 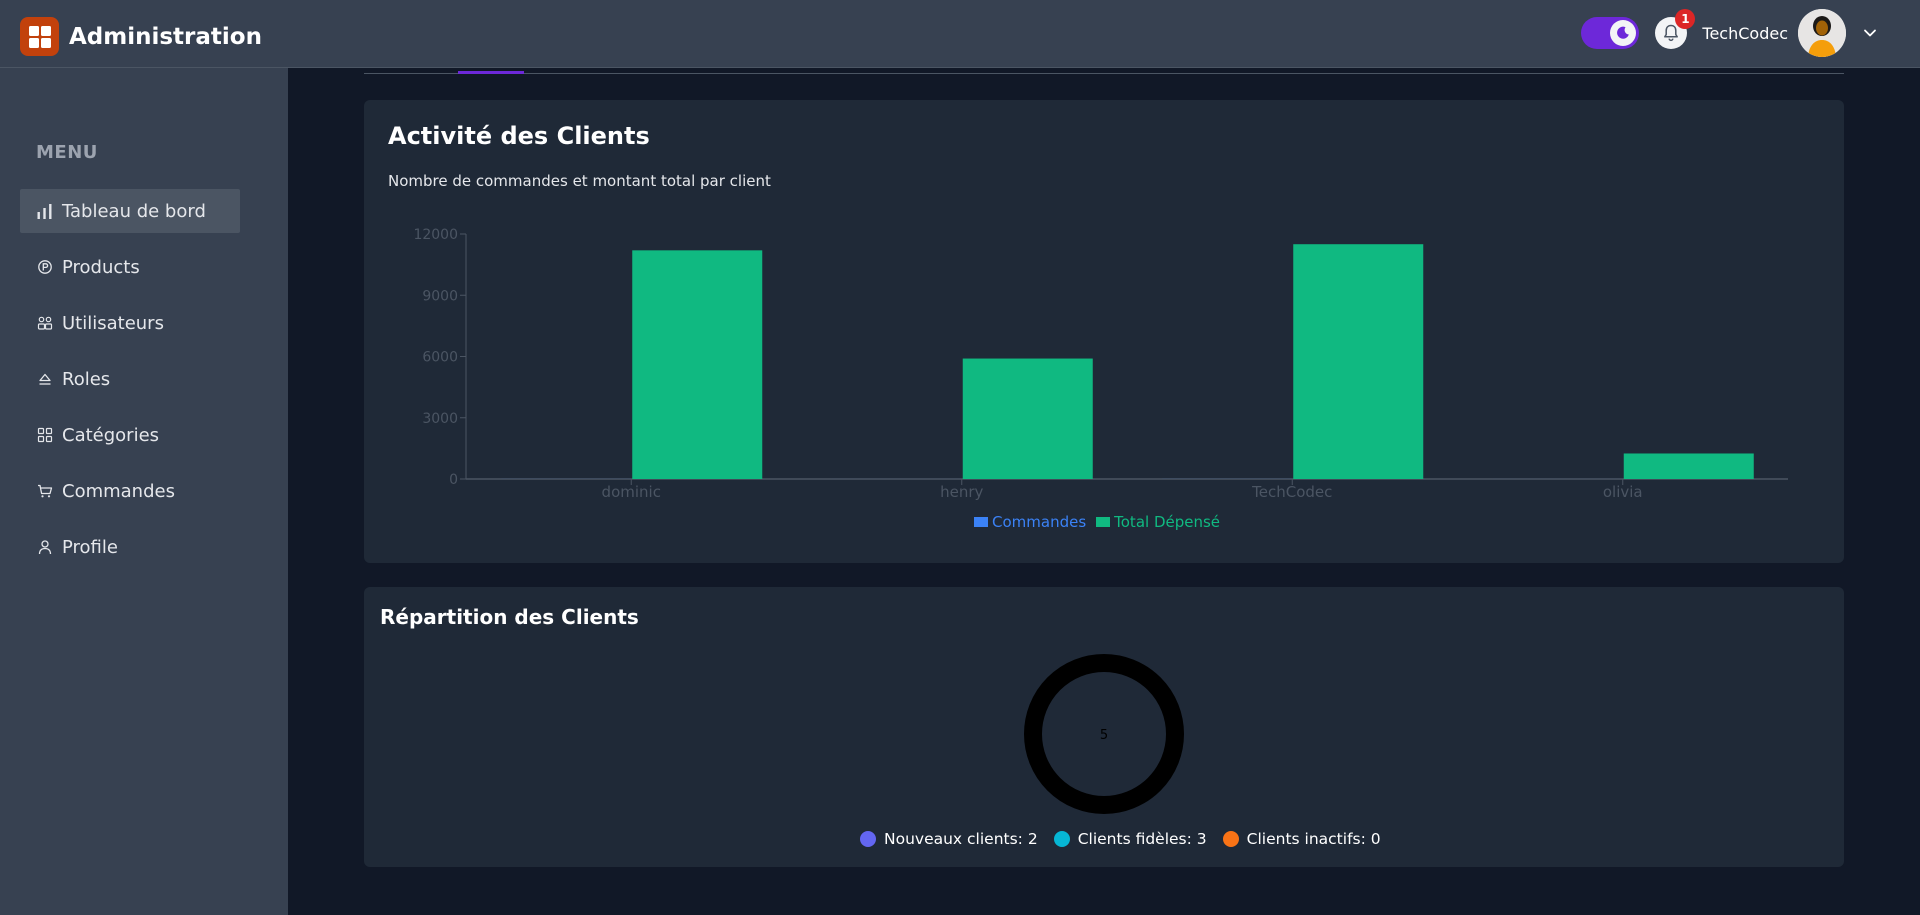 I want to click on users-icon, so click(x=45, y=323).